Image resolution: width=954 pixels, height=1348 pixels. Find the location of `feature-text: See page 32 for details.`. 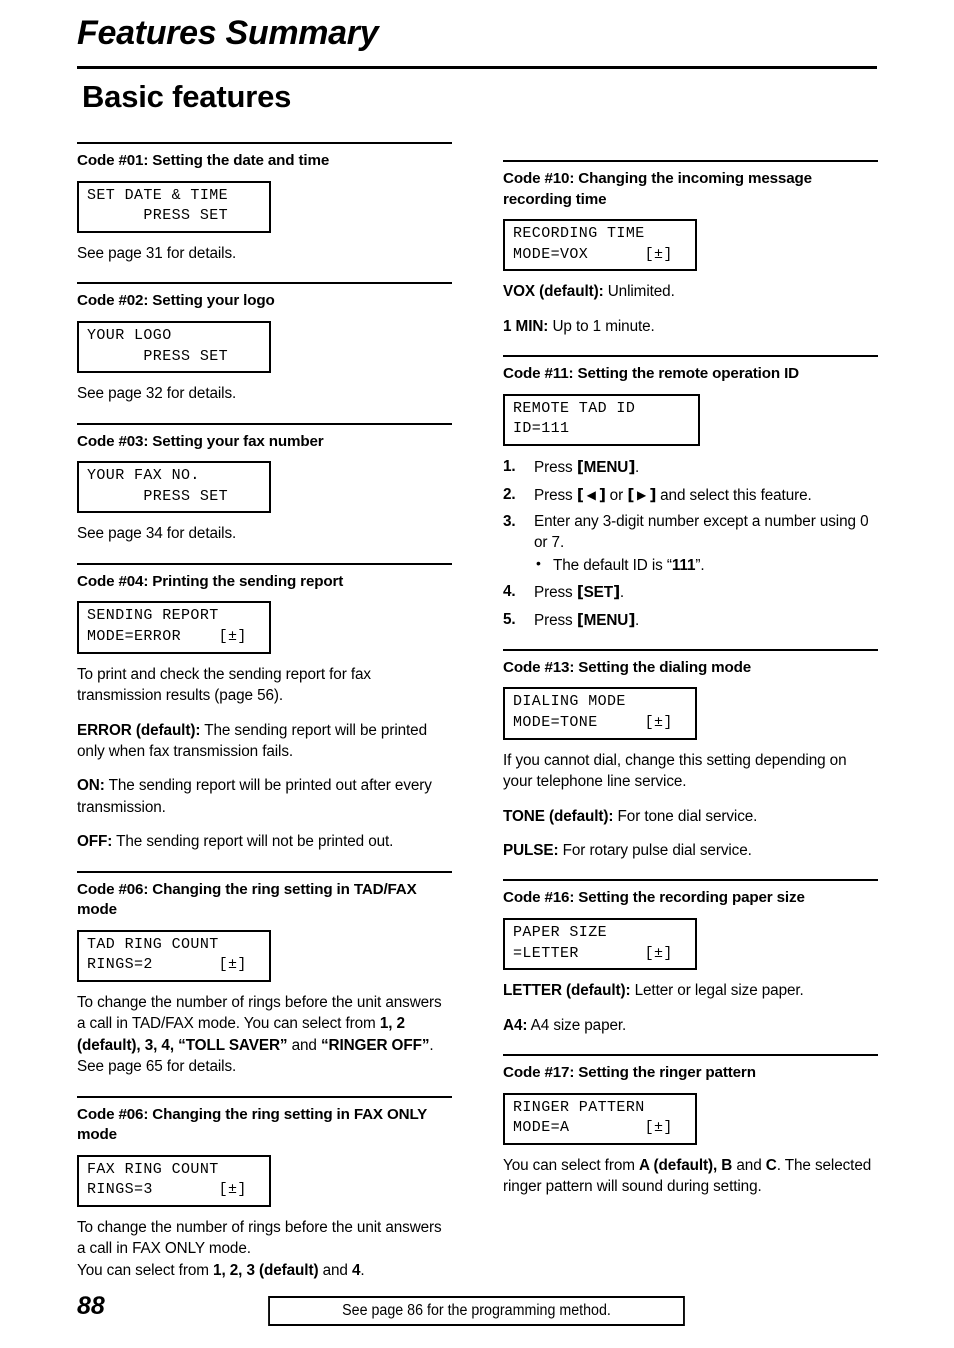

feature-text: See page 32 for details. is located at coordinates (157, 394).